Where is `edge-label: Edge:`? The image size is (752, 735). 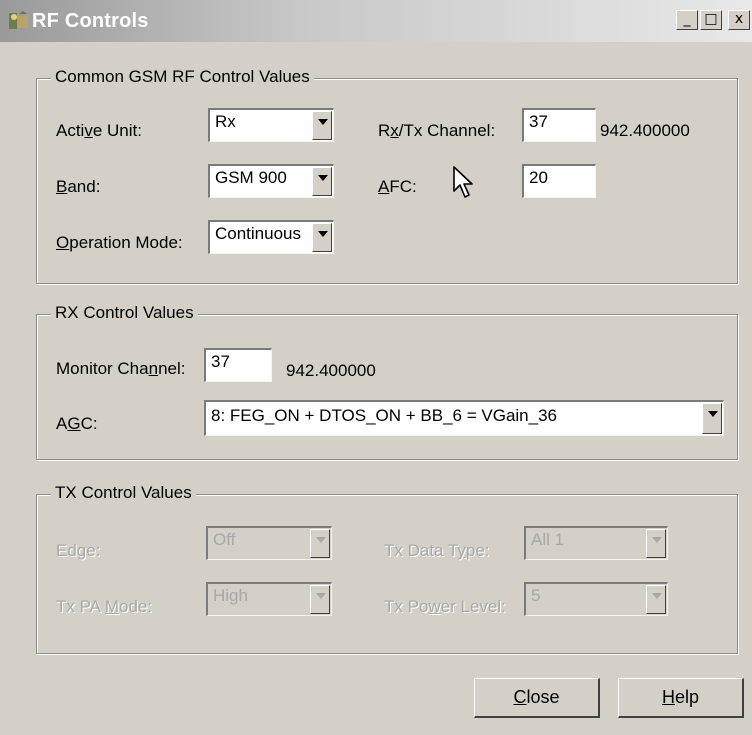 edge-label: Edge: is located at coordinates (78, 550).